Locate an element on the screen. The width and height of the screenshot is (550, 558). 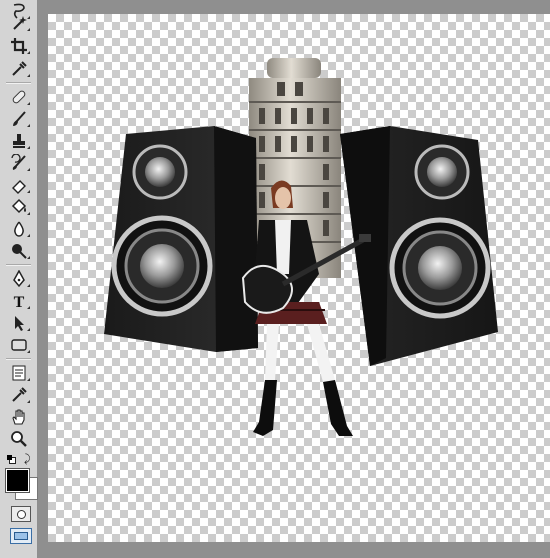
healing-brush-tool is located at coordinates (18, 96).